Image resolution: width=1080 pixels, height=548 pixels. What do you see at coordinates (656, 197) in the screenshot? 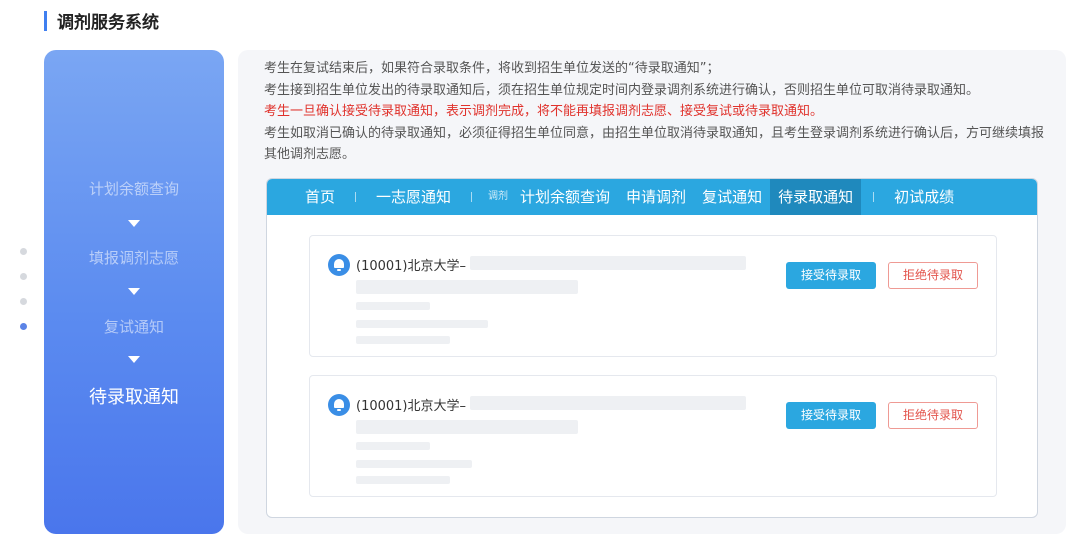
I see `nav-apply-adjust: 申请调剂` at bounding box center [656, 197].